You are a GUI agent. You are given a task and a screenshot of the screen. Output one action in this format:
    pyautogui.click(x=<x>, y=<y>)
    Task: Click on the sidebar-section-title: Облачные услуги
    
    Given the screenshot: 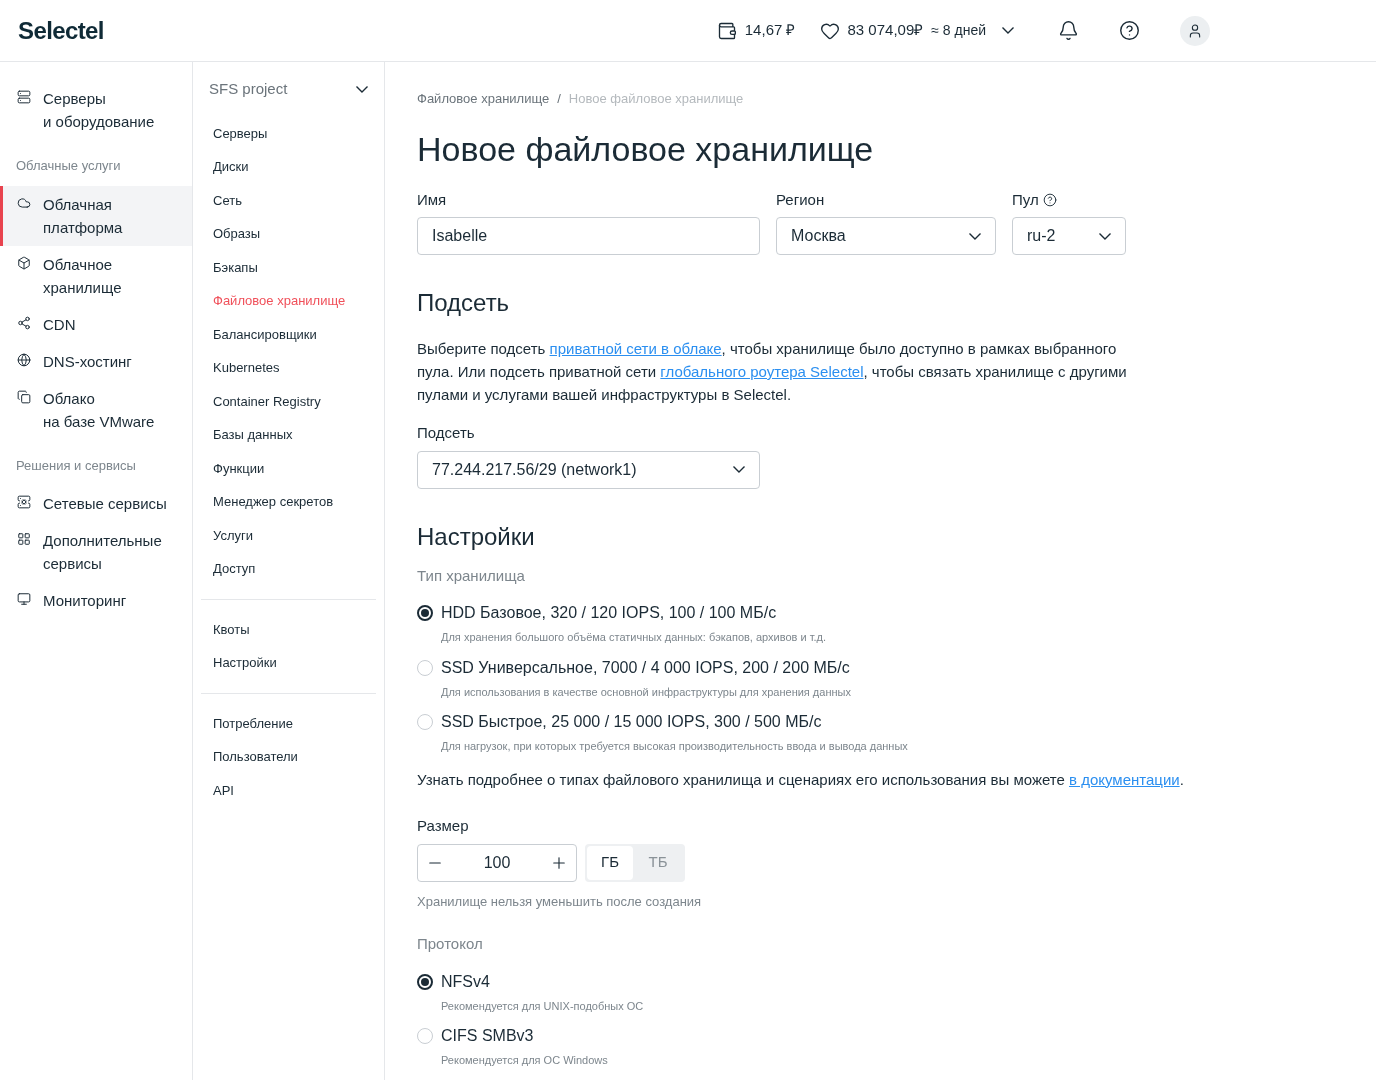 What is the action you would take?
    pyautogui.click(x=68, y=166)
    